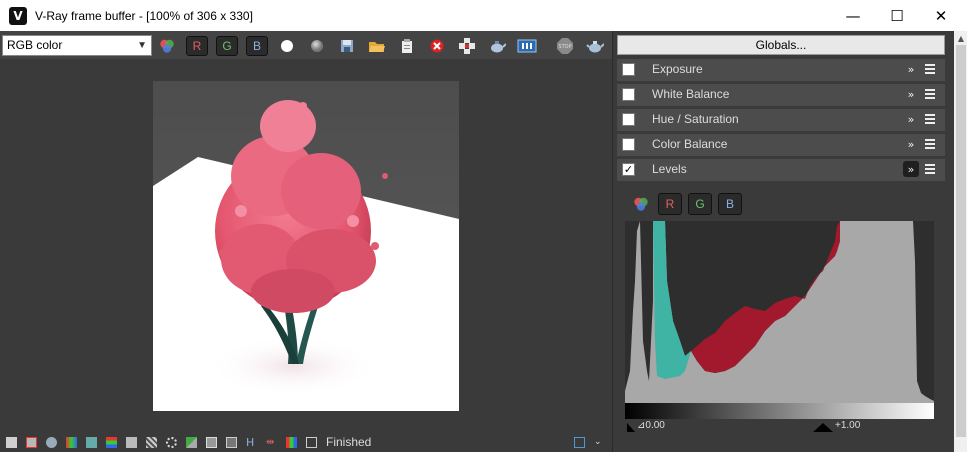 The width and height of the screenshot is (967, 452). Describe the element at coordinates (211, 442) in the screenshot. I see `background-image-icon` at that location.